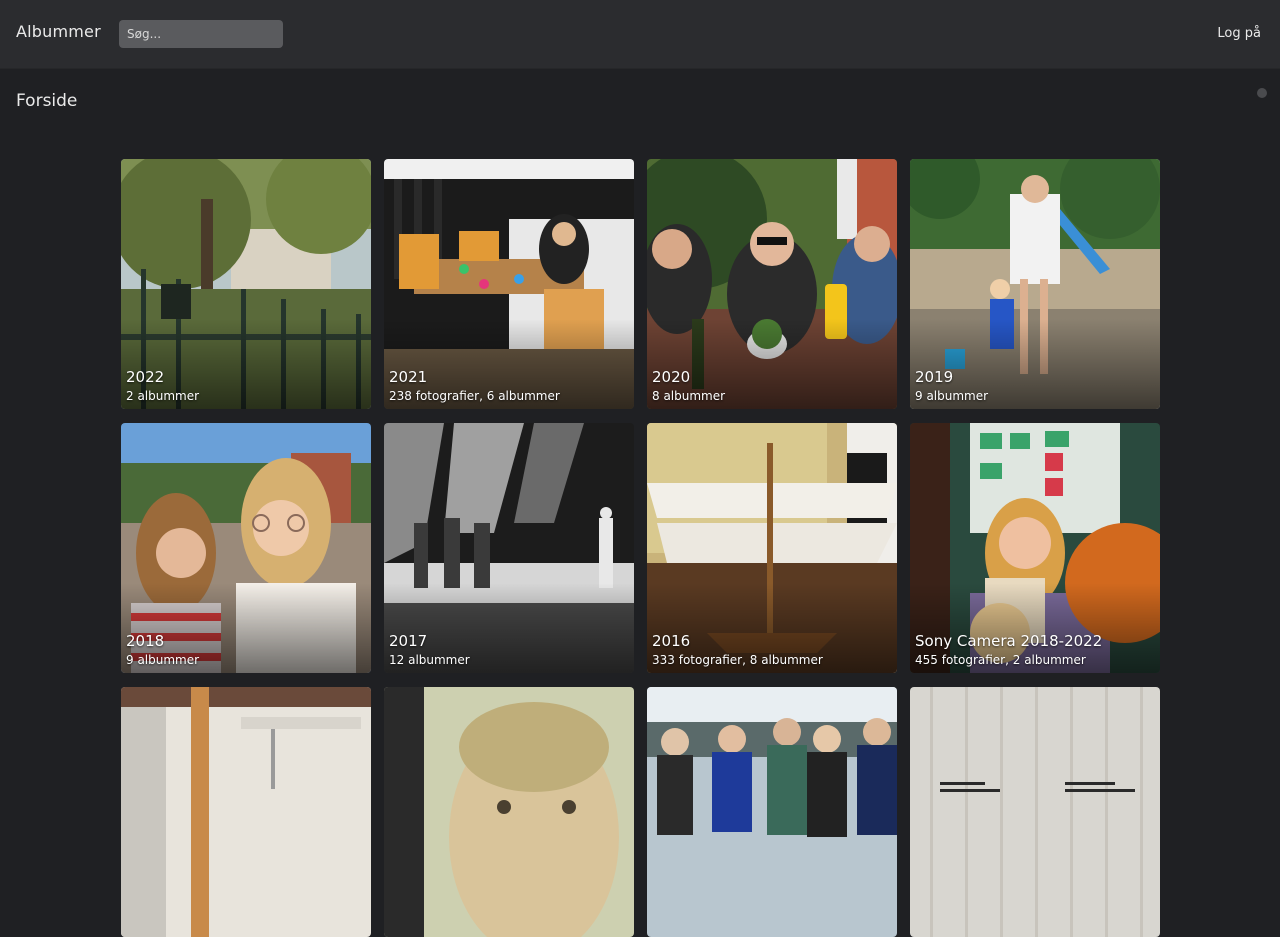  Describe the element at coordinates (163, 396) in the screenshot. I see `album-meta: 2 albummer` at that location.